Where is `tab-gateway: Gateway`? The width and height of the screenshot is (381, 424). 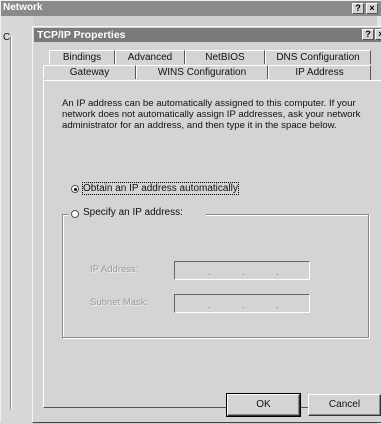
tab-gateway: Gateway is located at coordinates (89, 72).